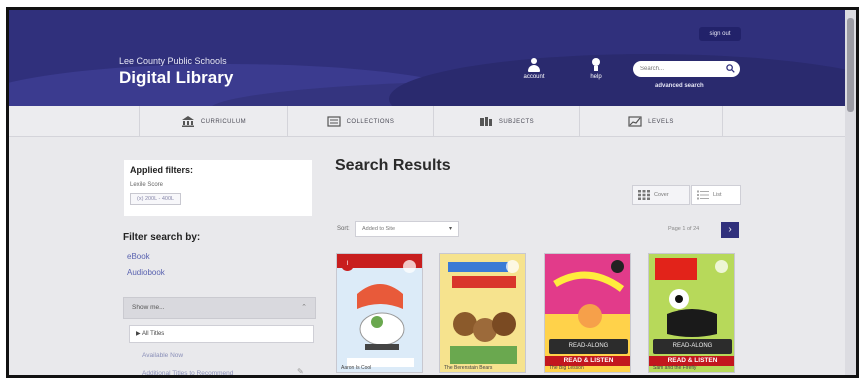  What do you see at coordinates (684, 229) in the screenshot?
I see `page-indicator: Page 1 of 24` at bounding box center [684, 229].